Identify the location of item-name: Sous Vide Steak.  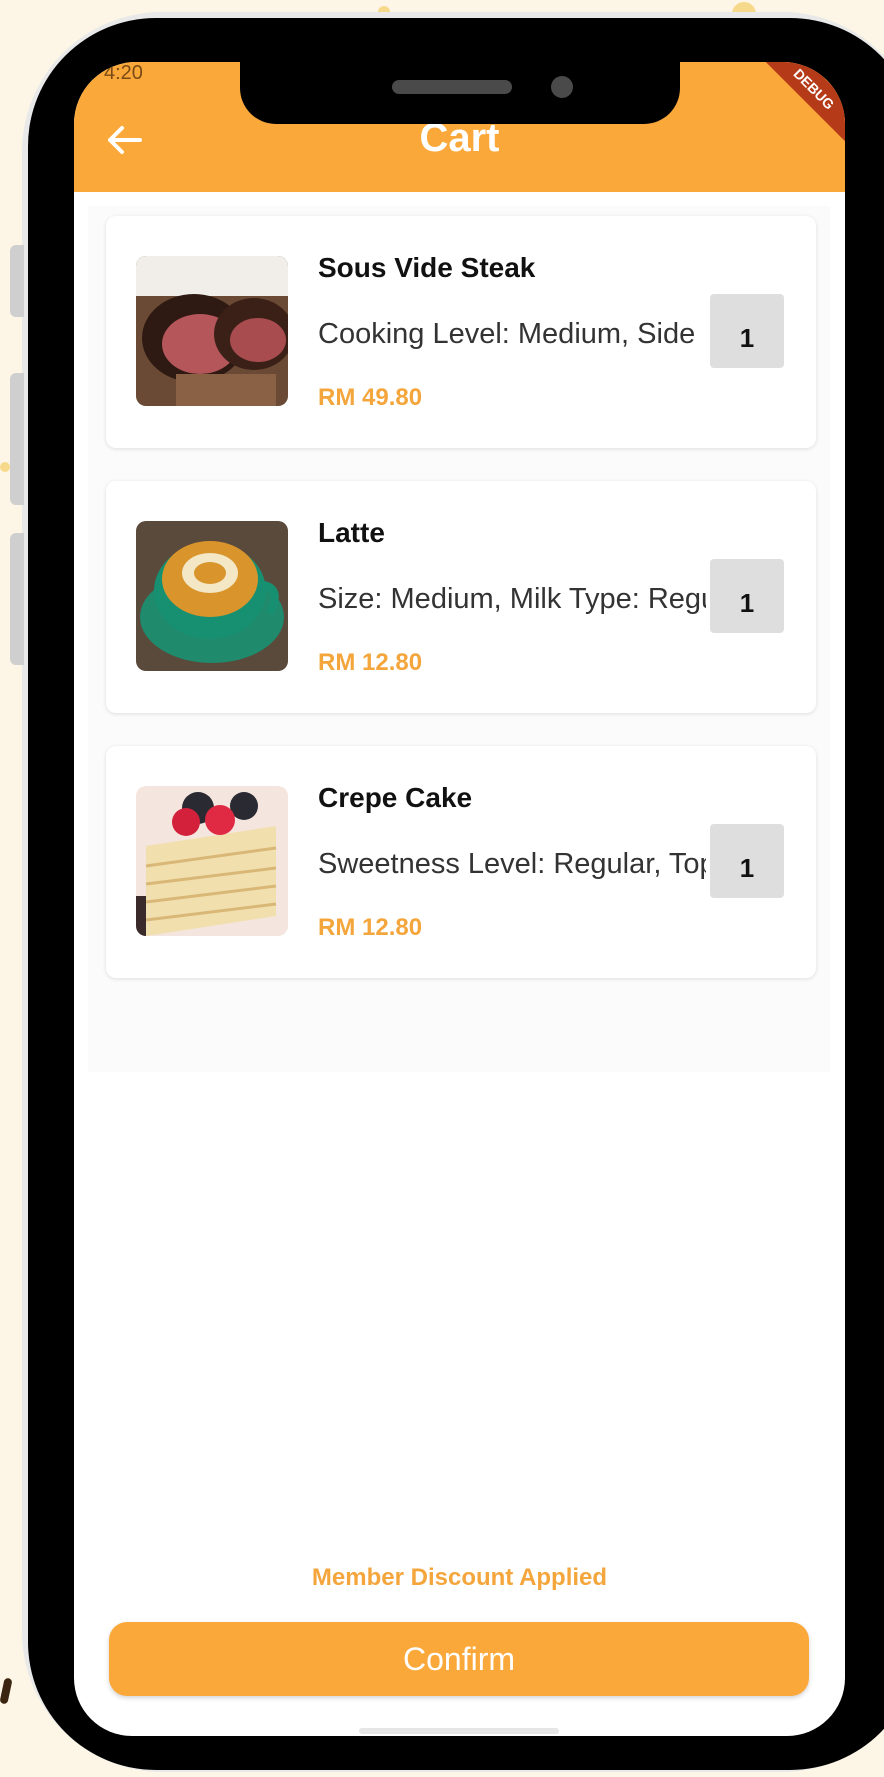
(427, 267).